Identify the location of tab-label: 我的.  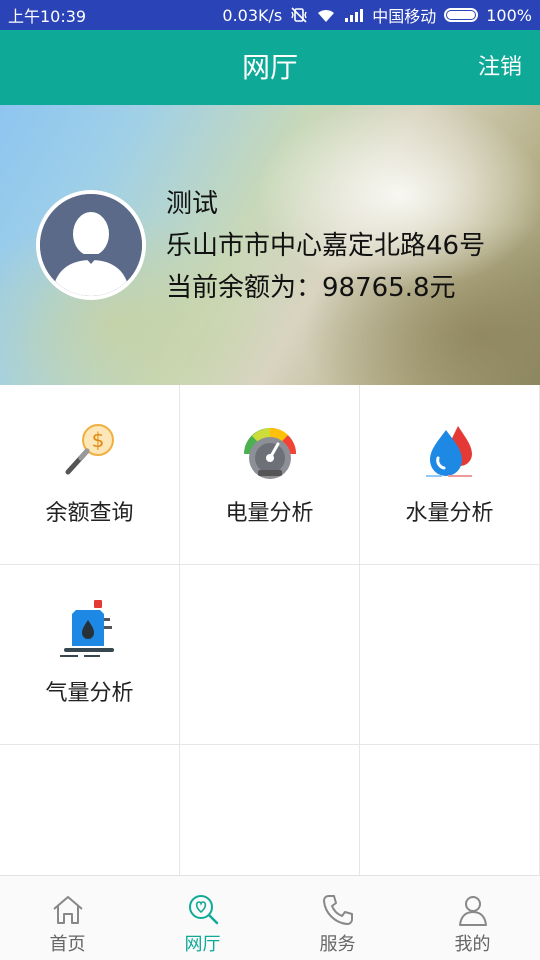
(472, 944).